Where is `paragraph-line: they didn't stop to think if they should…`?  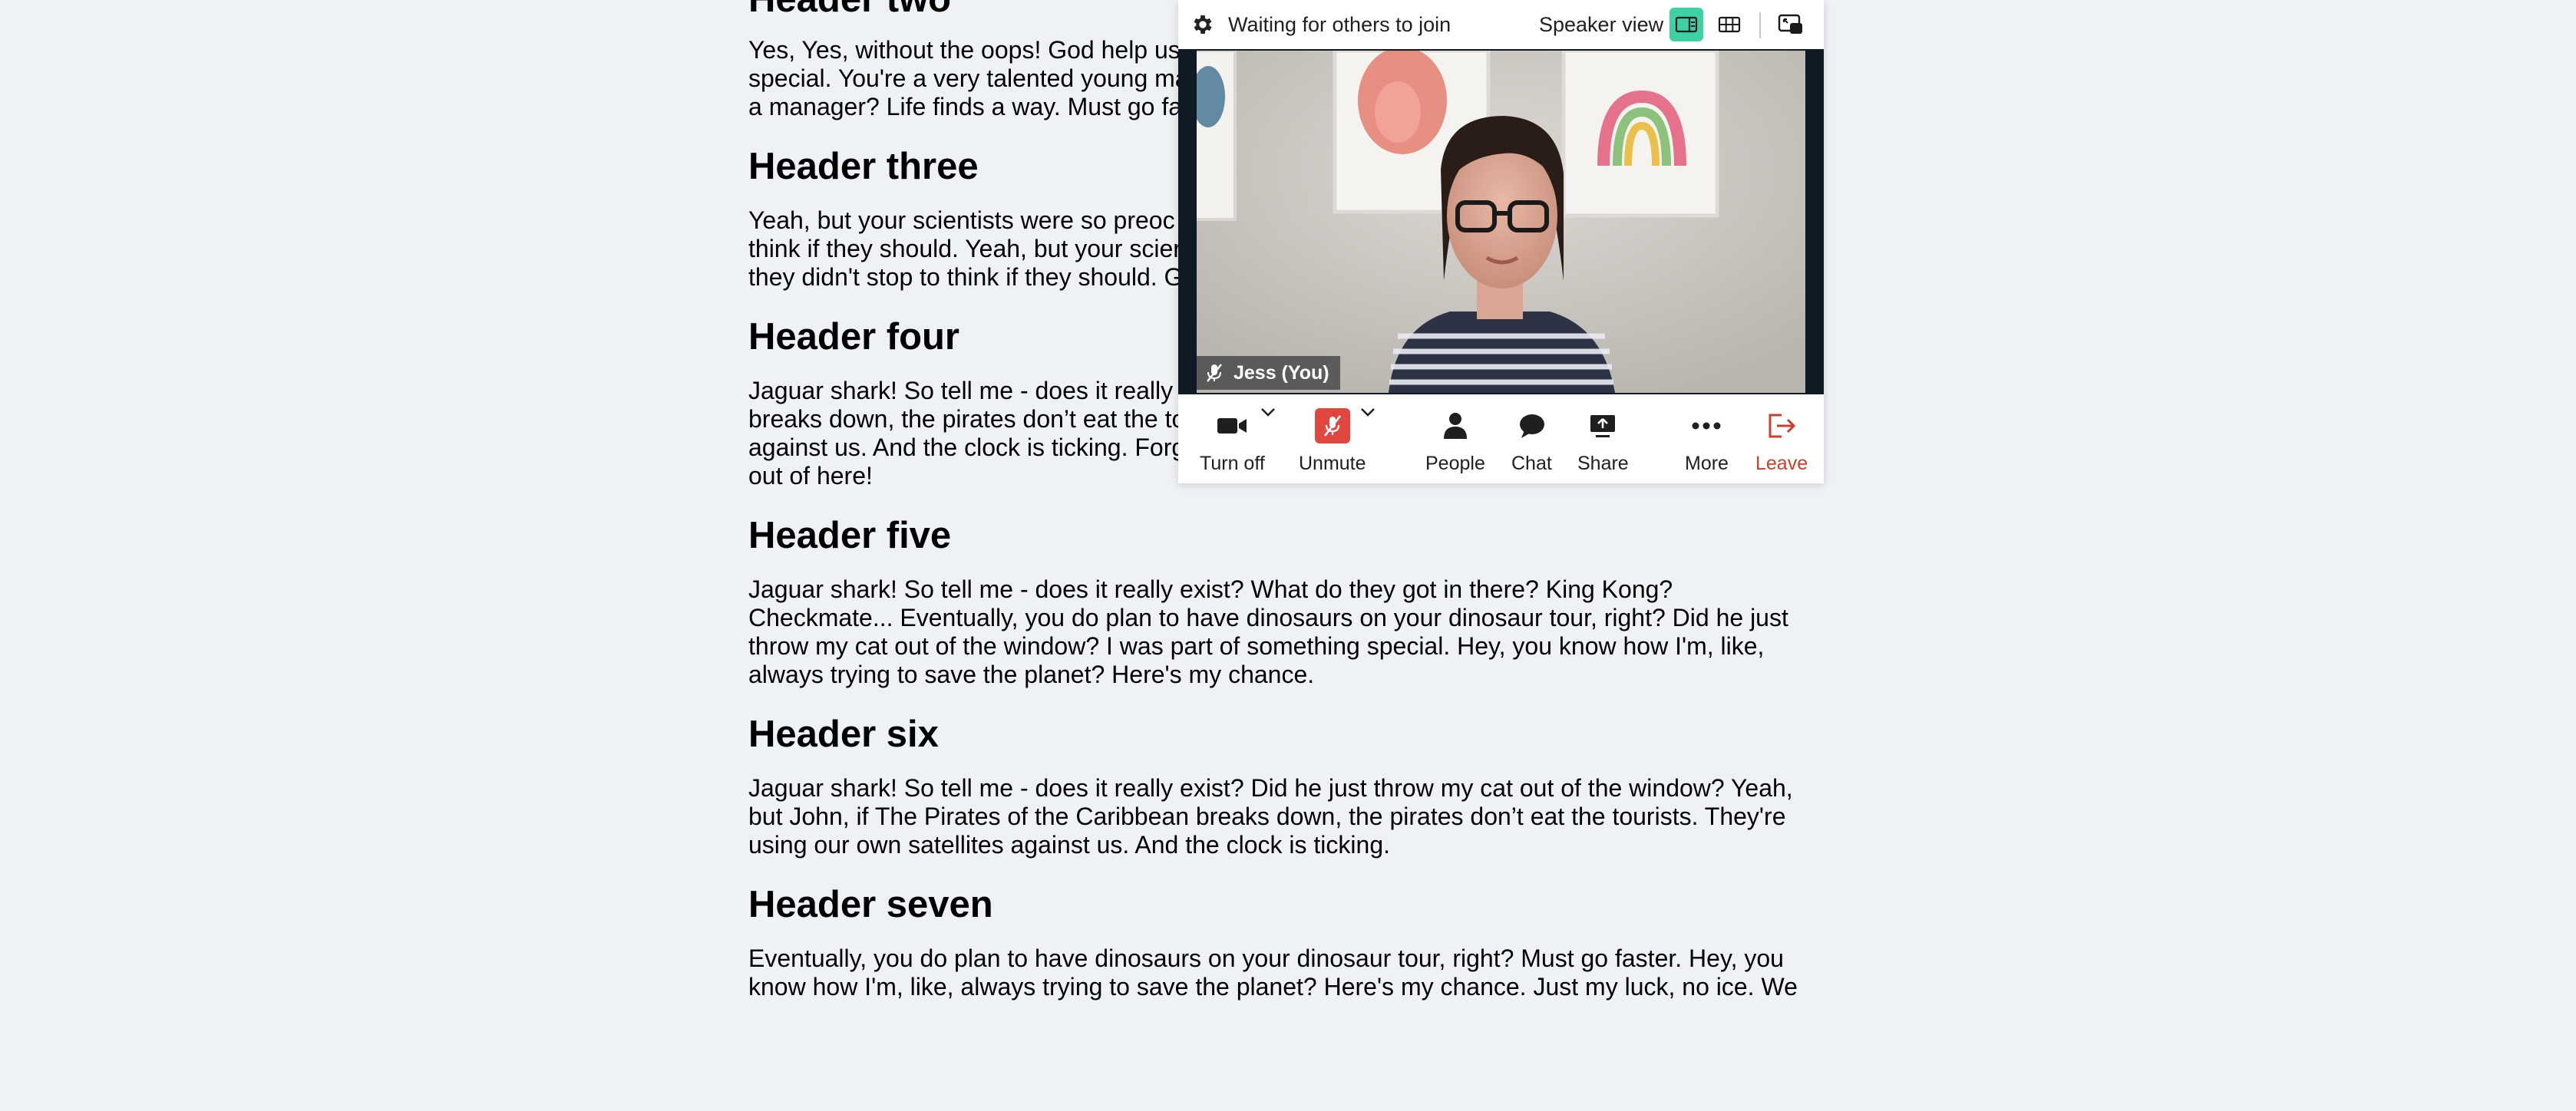
paragraph-line: they didn't stop to think if they should… is located at coordinates (966, 277).